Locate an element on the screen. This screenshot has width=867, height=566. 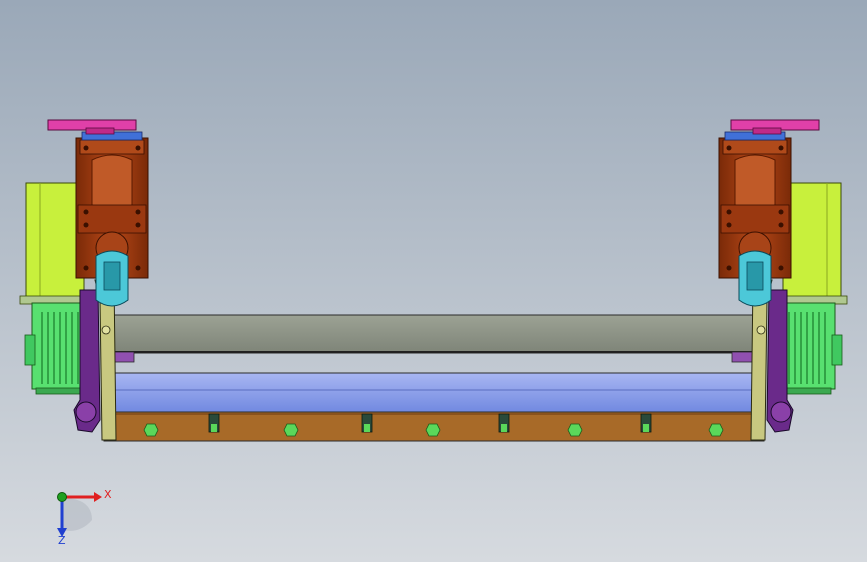
blue-middle-bar is located at coordinates (434, 393).